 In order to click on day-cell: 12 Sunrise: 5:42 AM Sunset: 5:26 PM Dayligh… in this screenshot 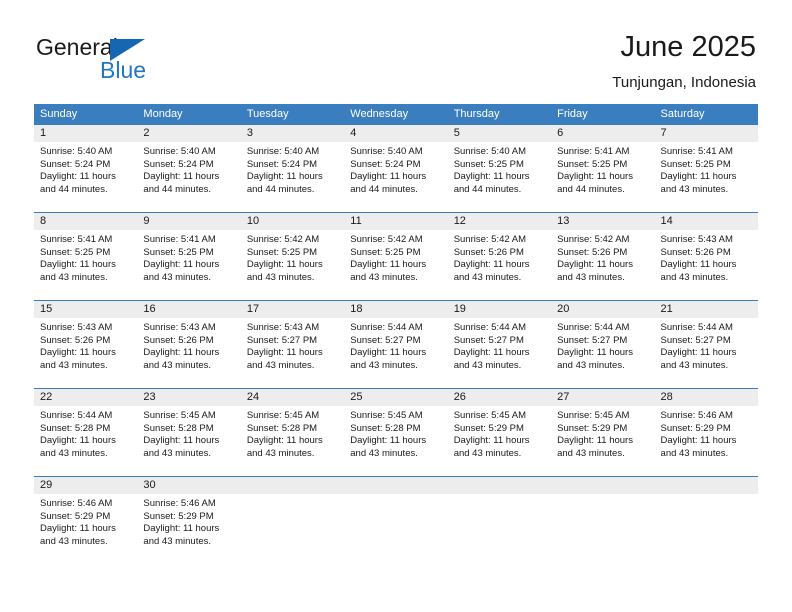, I will do `click(499, 253)`.